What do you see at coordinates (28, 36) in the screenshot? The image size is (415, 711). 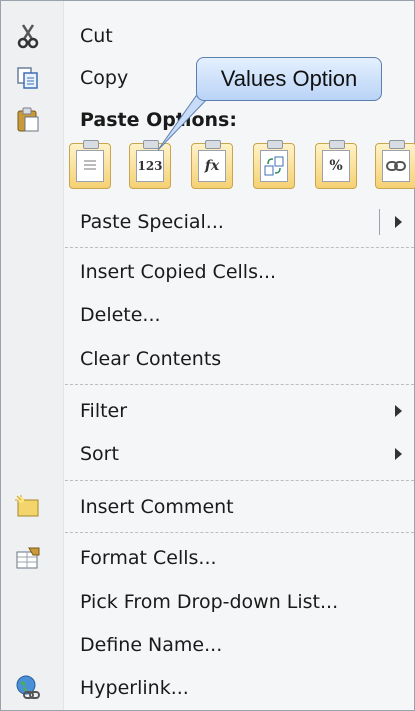 I see `scissors-icon` at bounding box center [28, 36].